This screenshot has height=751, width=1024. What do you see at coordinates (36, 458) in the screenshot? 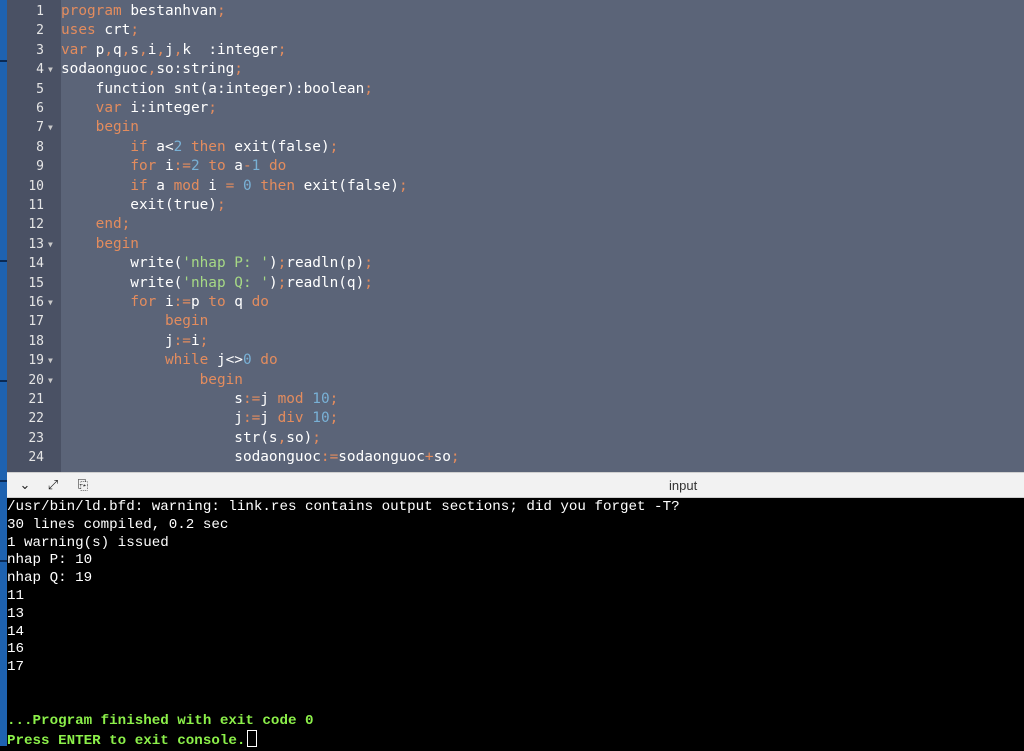
I see `line-number: 24` at bounding box center [36, 458].